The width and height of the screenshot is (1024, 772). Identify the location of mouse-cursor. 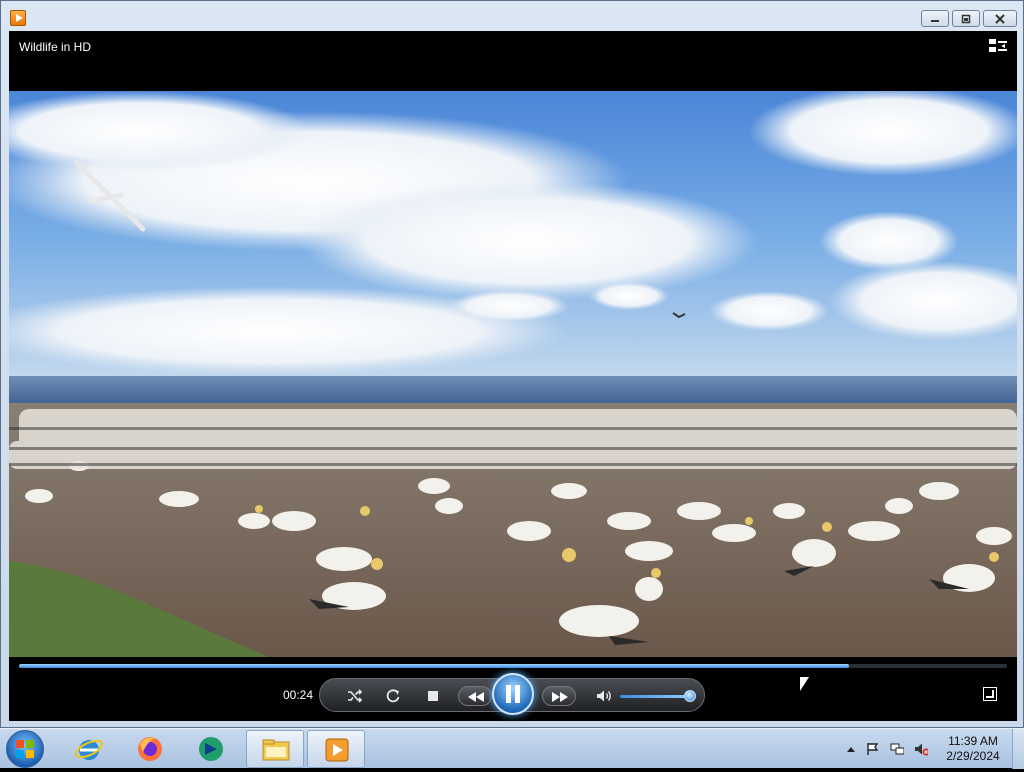
(804, 684).